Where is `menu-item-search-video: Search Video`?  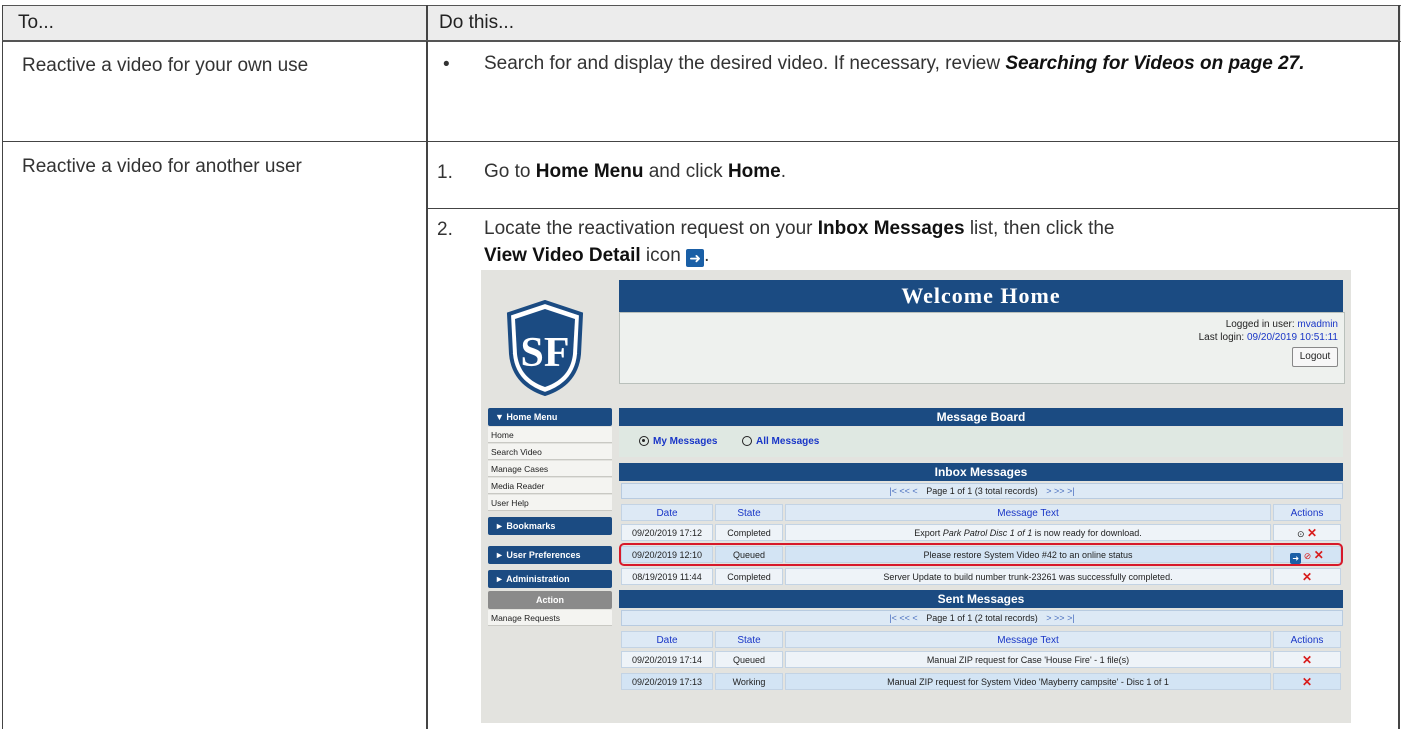
menu-item-search-video: Search Video is located at coordinates (550, 452).